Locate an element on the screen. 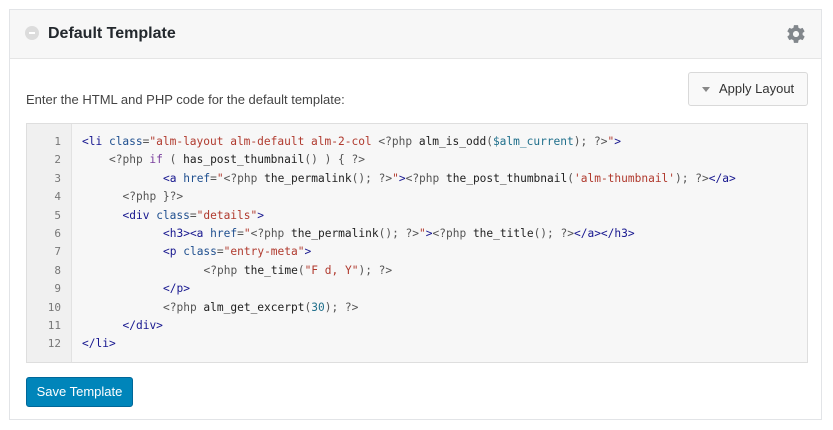 Image resolution: width=833 pixels, height=430 pixels. code-token: has_post_thumbnail is located at coordinates (244, 160).